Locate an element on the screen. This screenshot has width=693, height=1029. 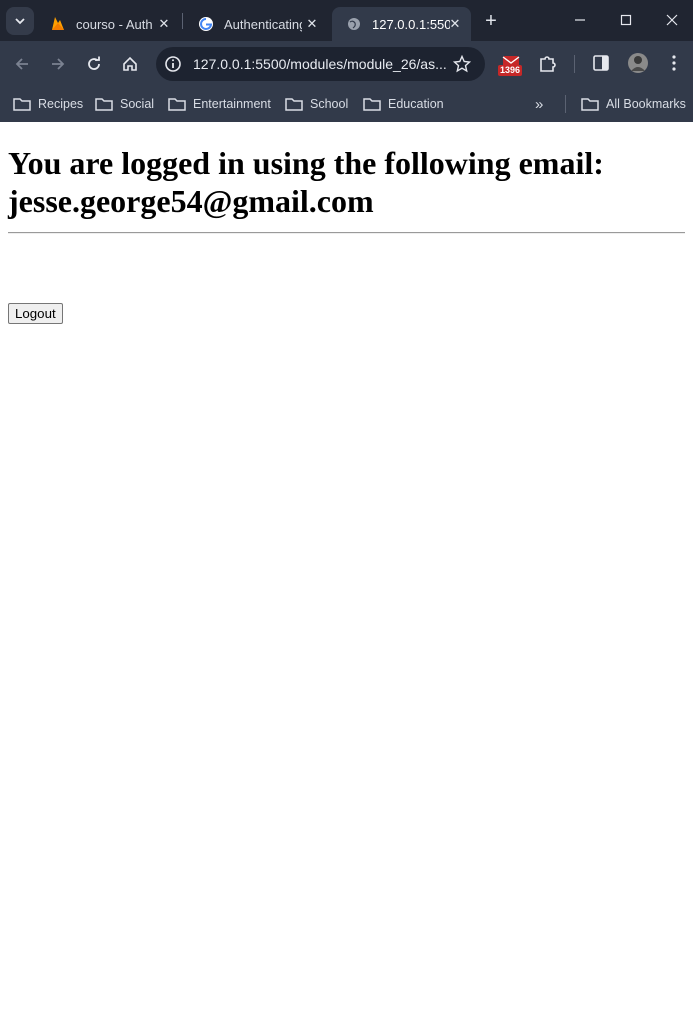
bookmark-label: Education is located at coordinates (416, 104).